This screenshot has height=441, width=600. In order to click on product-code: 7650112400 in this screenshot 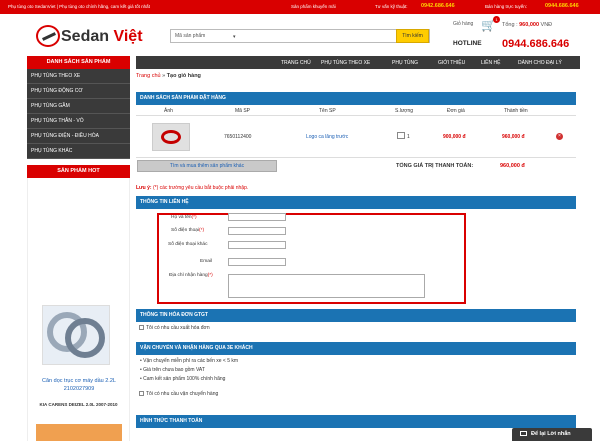, I will do `click(238, 137)`.